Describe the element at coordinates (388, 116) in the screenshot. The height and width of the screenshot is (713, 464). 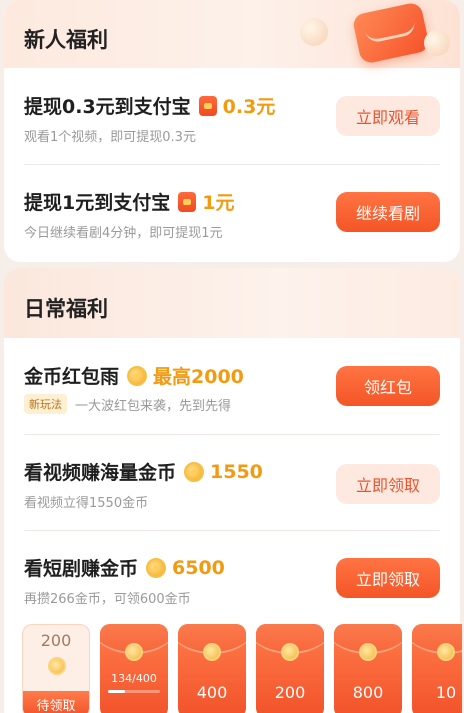
I see `watch-now-button: 立即观看` at that location.